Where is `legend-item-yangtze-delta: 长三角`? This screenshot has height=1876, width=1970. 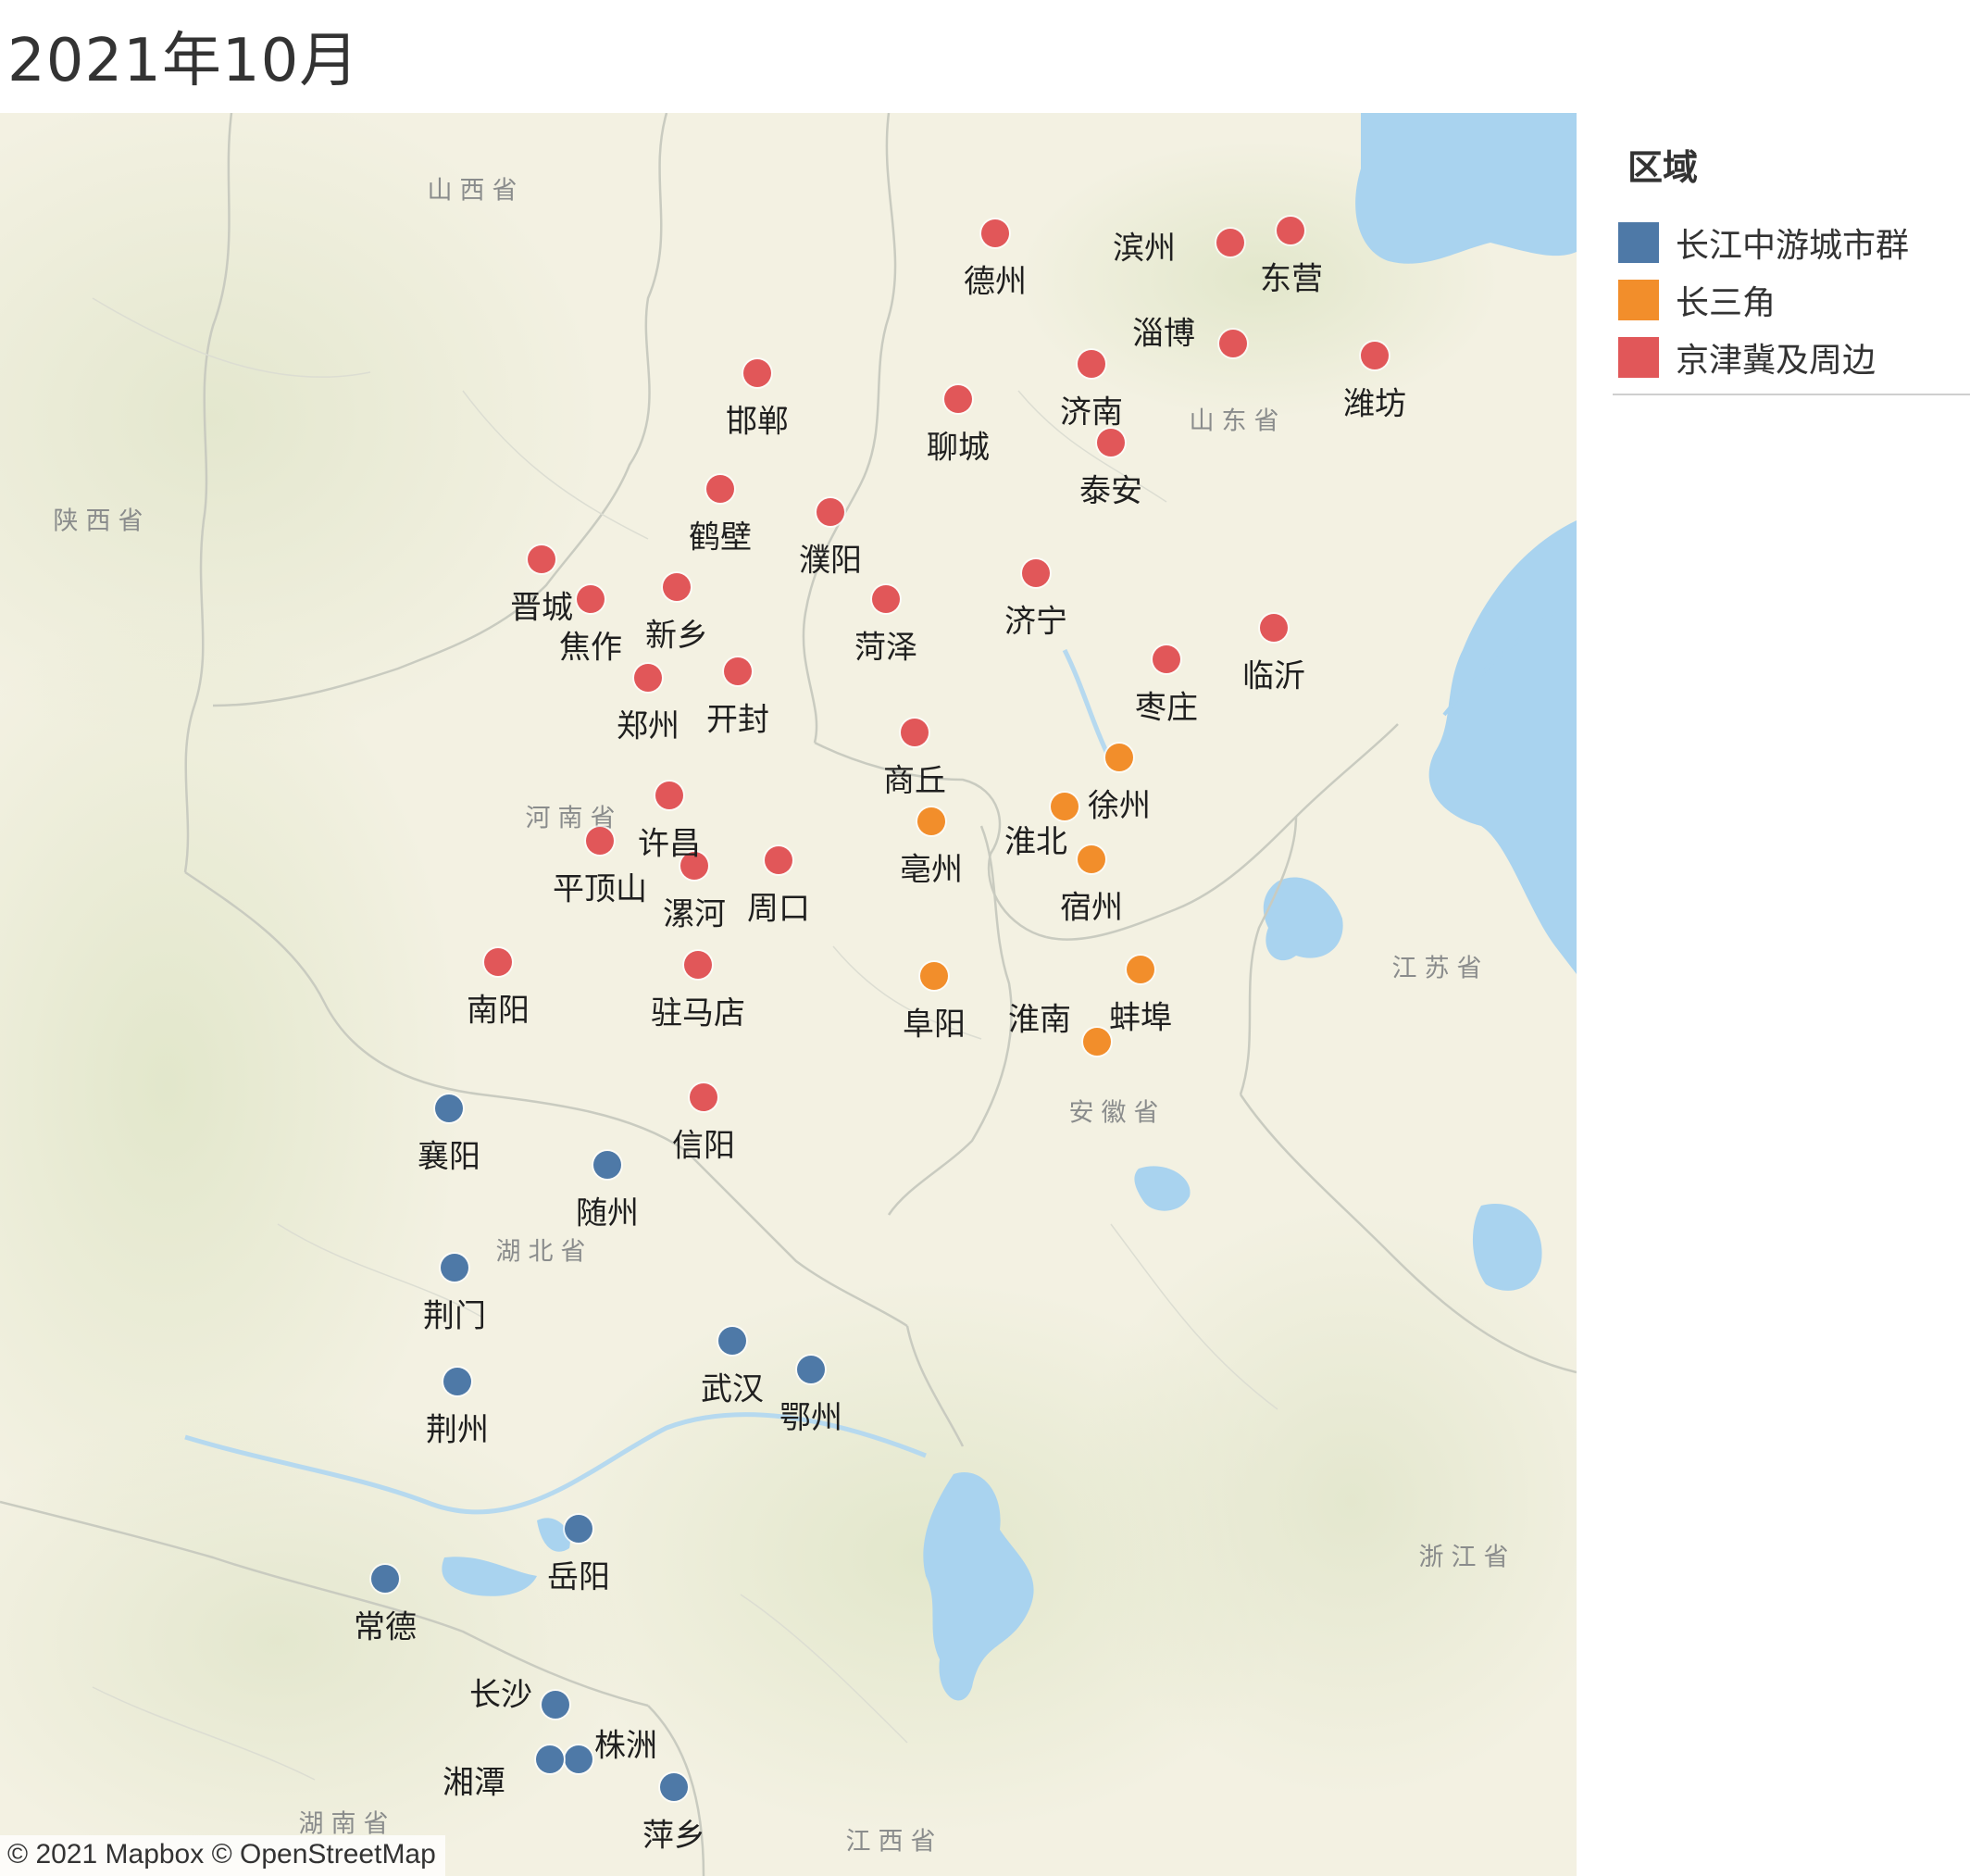 legend-item-yangtze-delta: 长三角 is located at coordinates (1791, 300).